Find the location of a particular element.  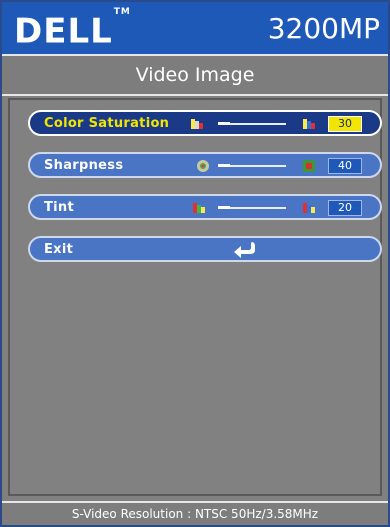

menu-item-exit: Exit is located at coordinates (205, 249).